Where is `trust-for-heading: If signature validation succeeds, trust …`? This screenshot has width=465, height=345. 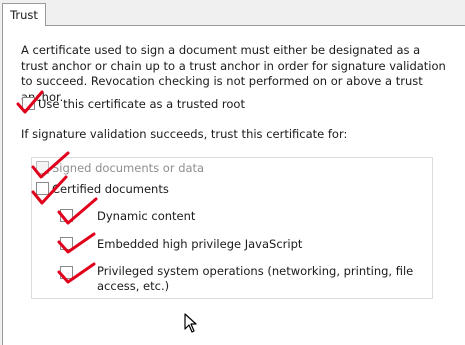 trust-for-heading: If signature validation succeeds, trust … is located at coordinates (184, 134).